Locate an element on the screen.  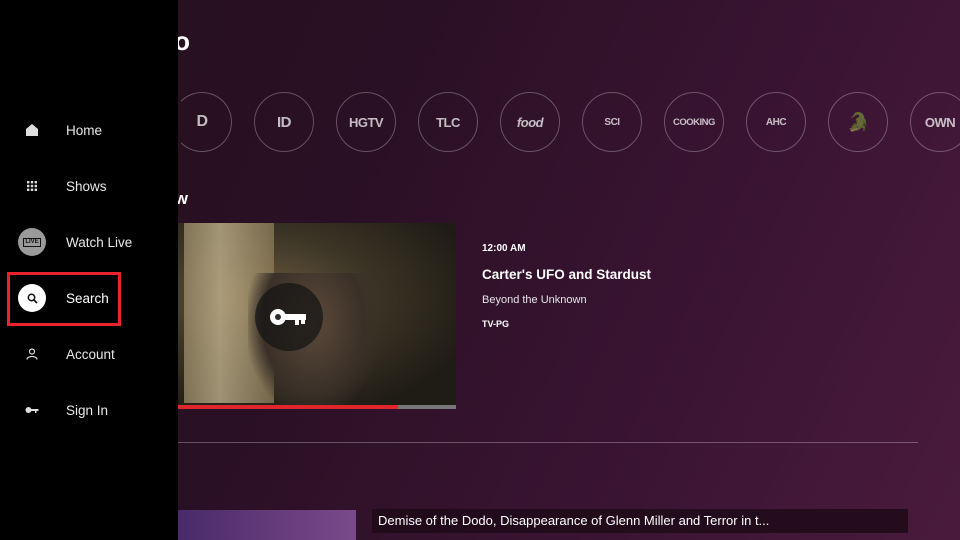
sidebar-item-sign-in: Sign In is located at coordinates (89, 410).